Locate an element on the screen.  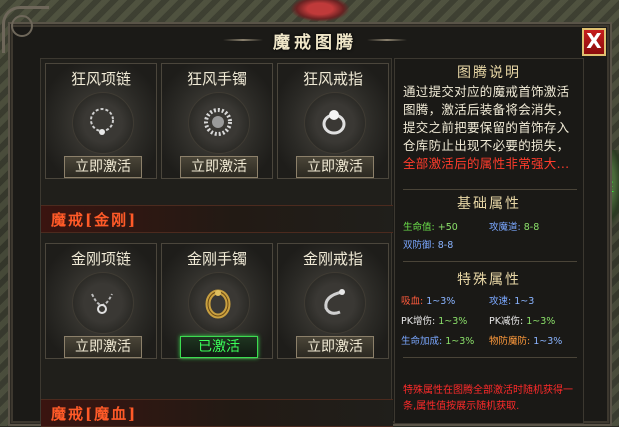
window-title-bar: 魔戒图腾 is located at coordinates (315, 40).